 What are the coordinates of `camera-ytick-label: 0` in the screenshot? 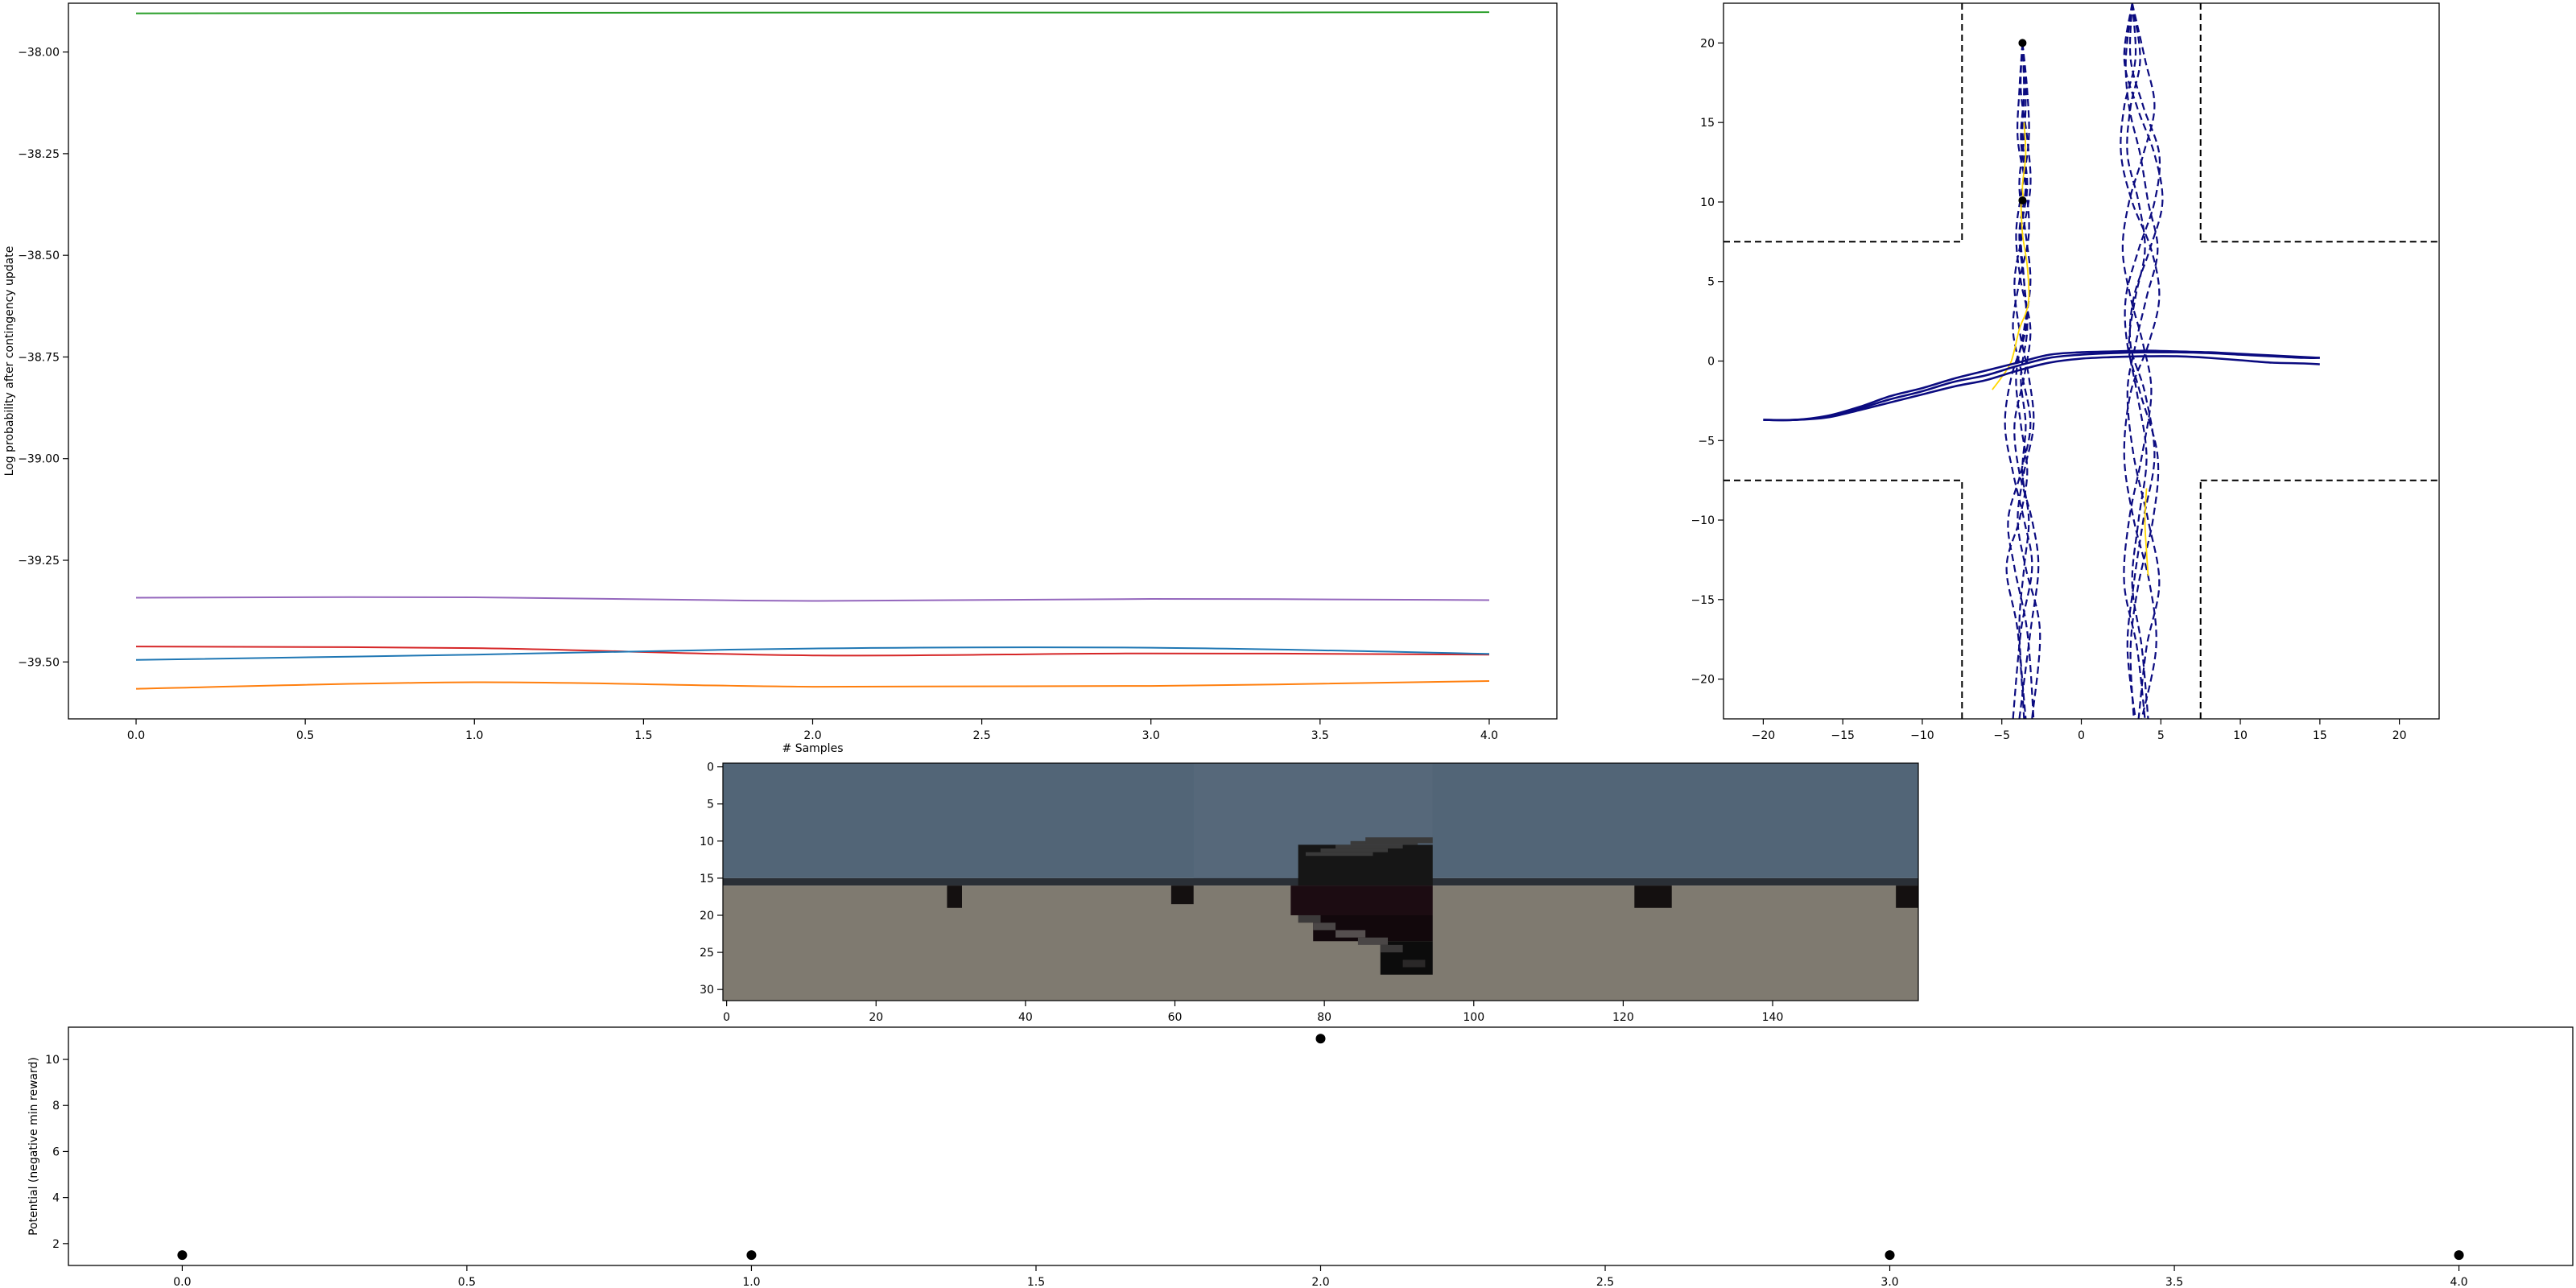 It's located at (710, 768).